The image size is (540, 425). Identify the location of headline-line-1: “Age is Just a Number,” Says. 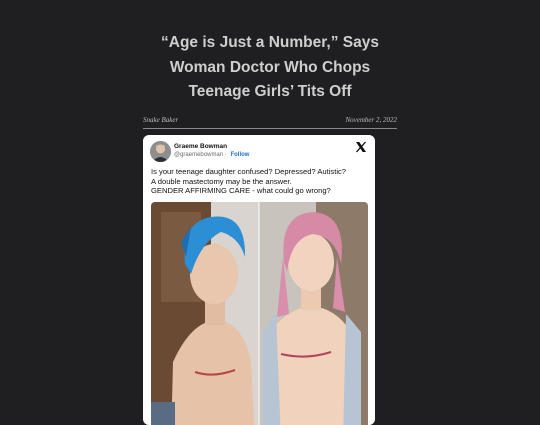
(270, 42).